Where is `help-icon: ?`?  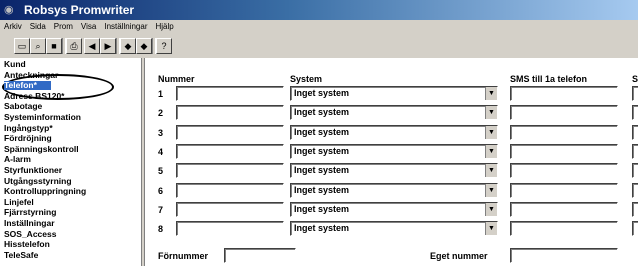 help-icon: ? is located at coordinates (164, 46).